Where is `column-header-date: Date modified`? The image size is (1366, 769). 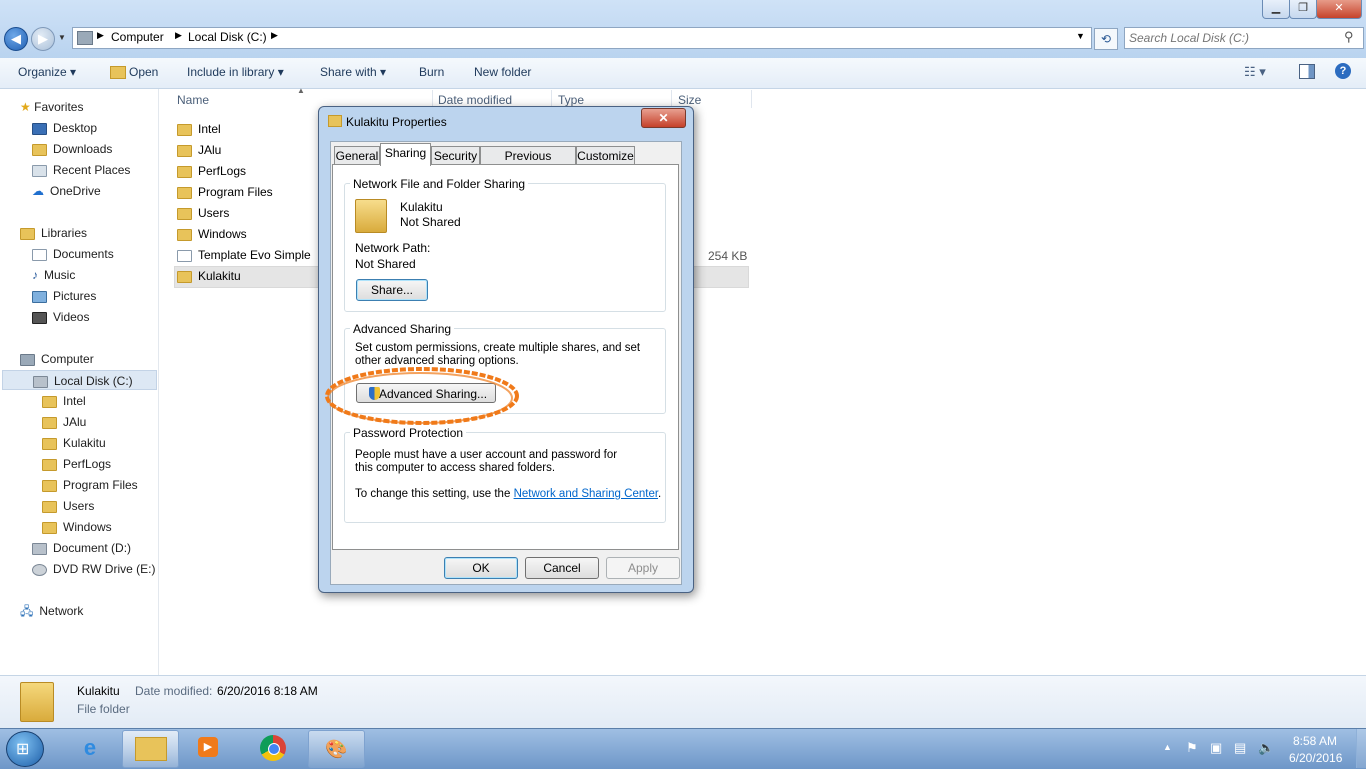
column-header-date: Date modified is located at coordinates (475, 100).